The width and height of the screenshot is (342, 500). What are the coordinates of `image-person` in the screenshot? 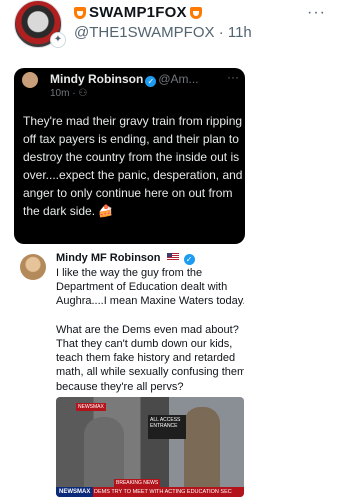 It's located at (202, 452).